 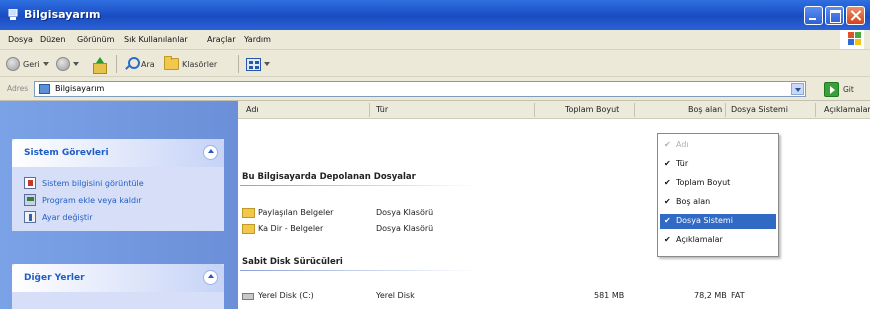 I want to click on menu-item-free-space: ✔ Boş alan, so click(x=718, y=202).